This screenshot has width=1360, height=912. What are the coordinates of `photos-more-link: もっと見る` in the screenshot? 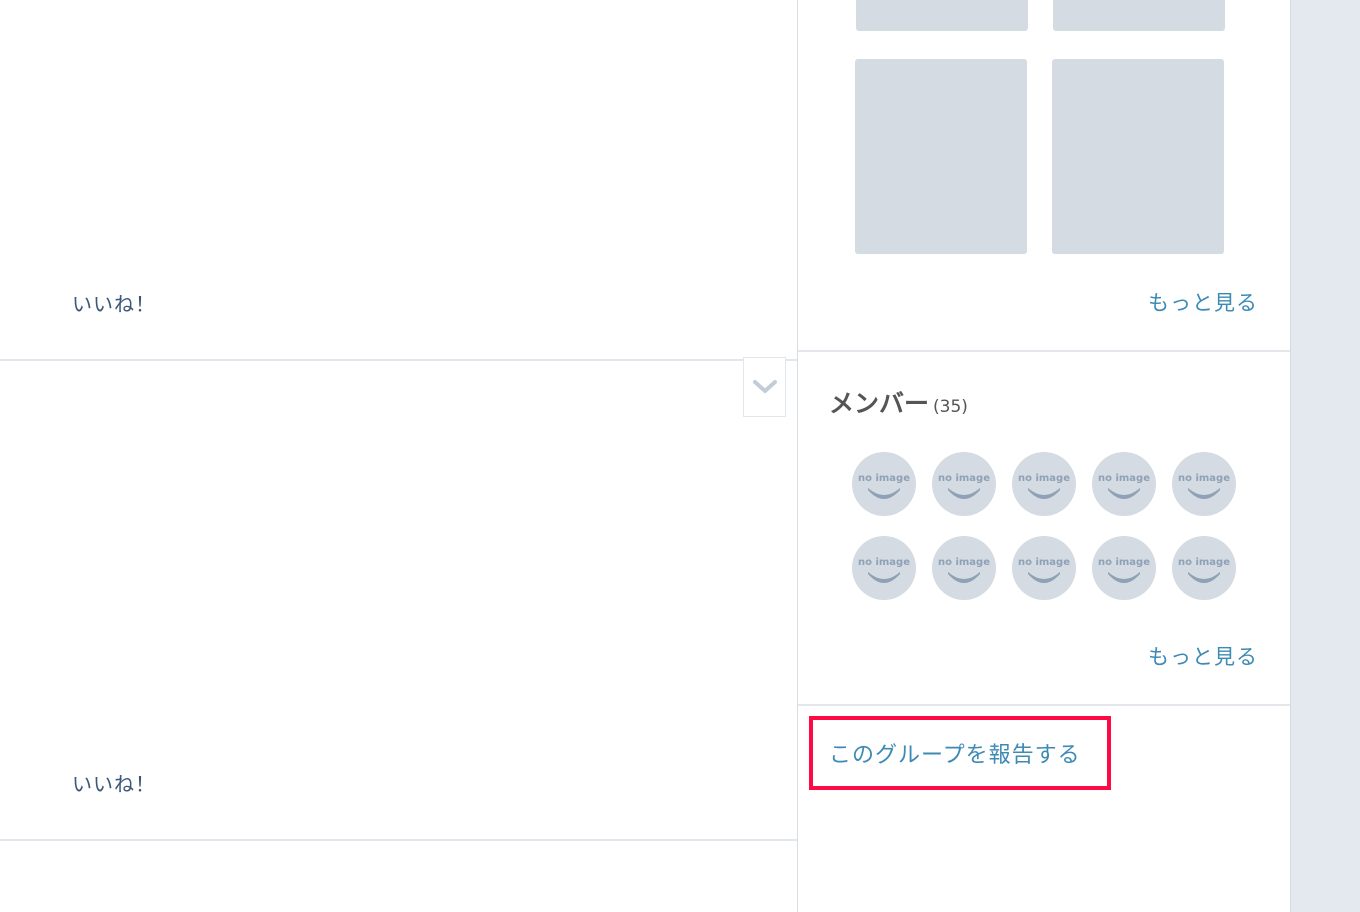 It's located at (1203, 302).